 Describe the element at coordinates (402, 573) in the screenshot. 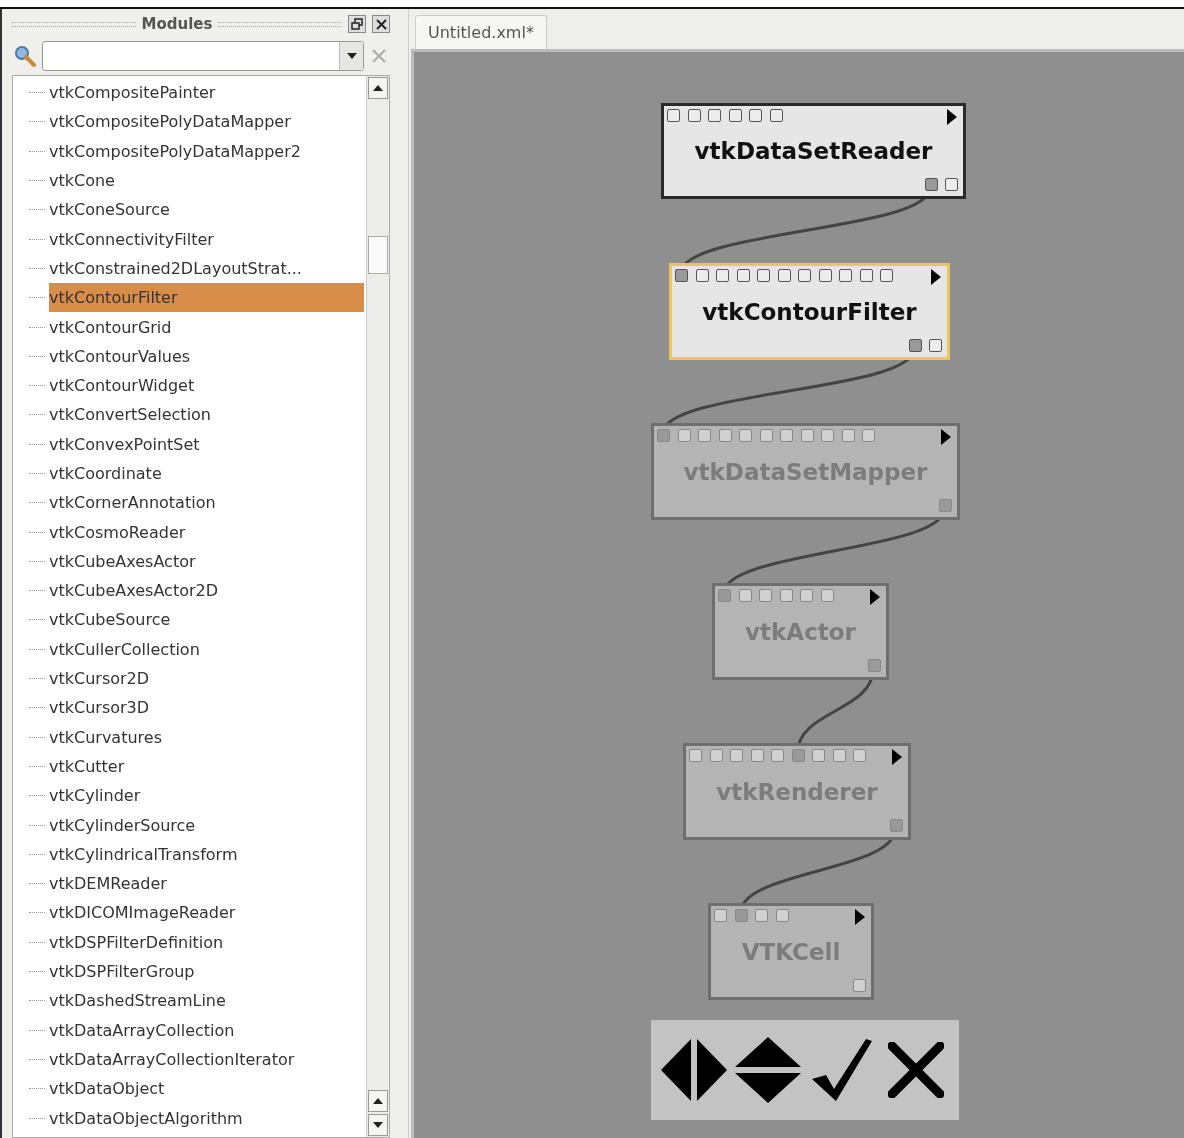

I see `splitter-handle` at that location.